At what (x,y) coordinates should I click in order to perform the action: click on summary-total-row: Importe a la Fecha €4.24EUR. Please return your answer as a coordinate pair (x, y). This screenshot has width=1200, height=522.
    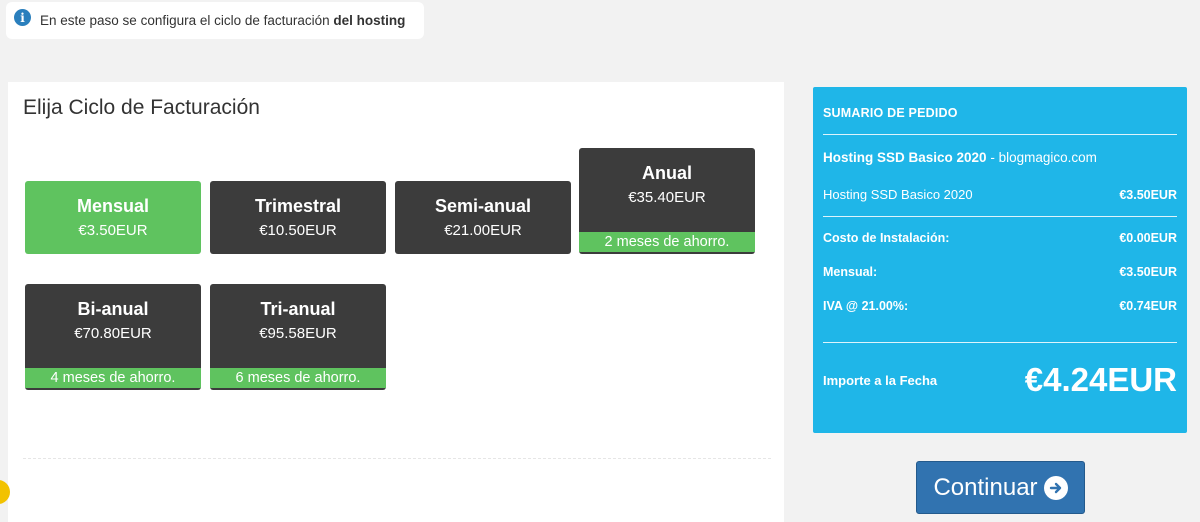
    Looking at the image, I should click on (1000, 380).